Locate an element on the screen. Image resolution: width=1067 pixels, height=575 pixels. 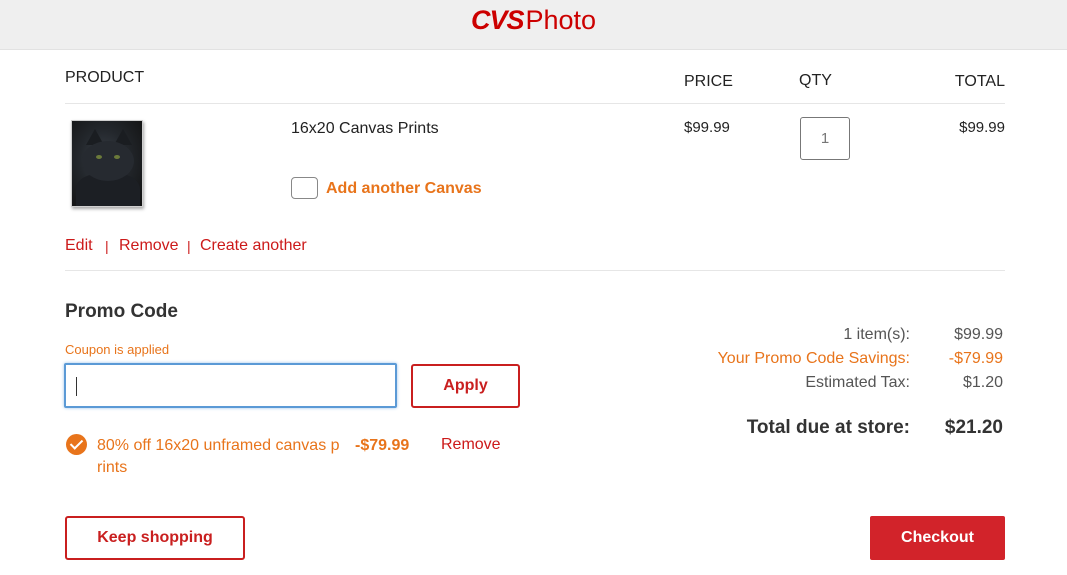
col-header-qty: QTY is located at coordinates (815, 80).